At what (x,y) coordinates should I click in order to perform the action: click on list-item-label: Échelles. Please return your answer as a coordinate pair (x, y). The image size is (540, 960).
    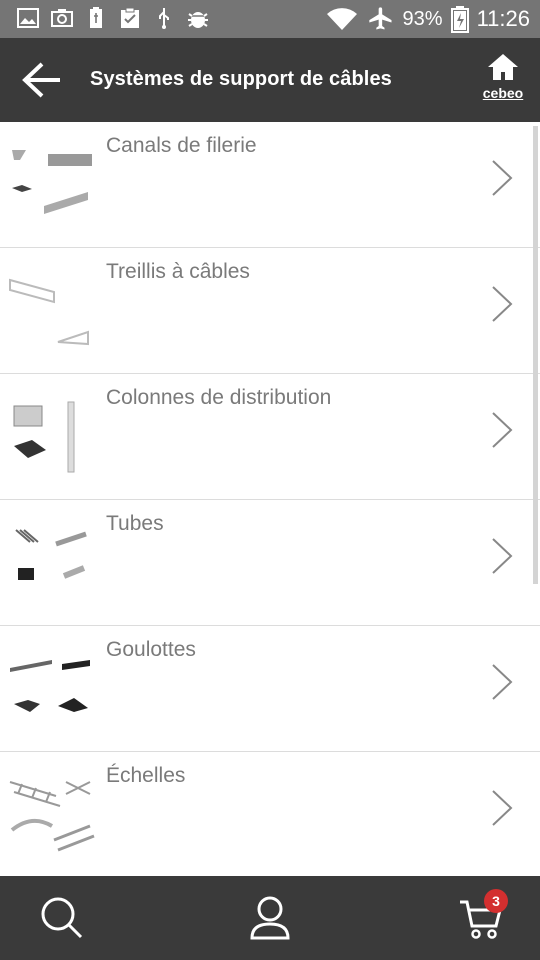
    Looking at the image, I should click on (146, 775).